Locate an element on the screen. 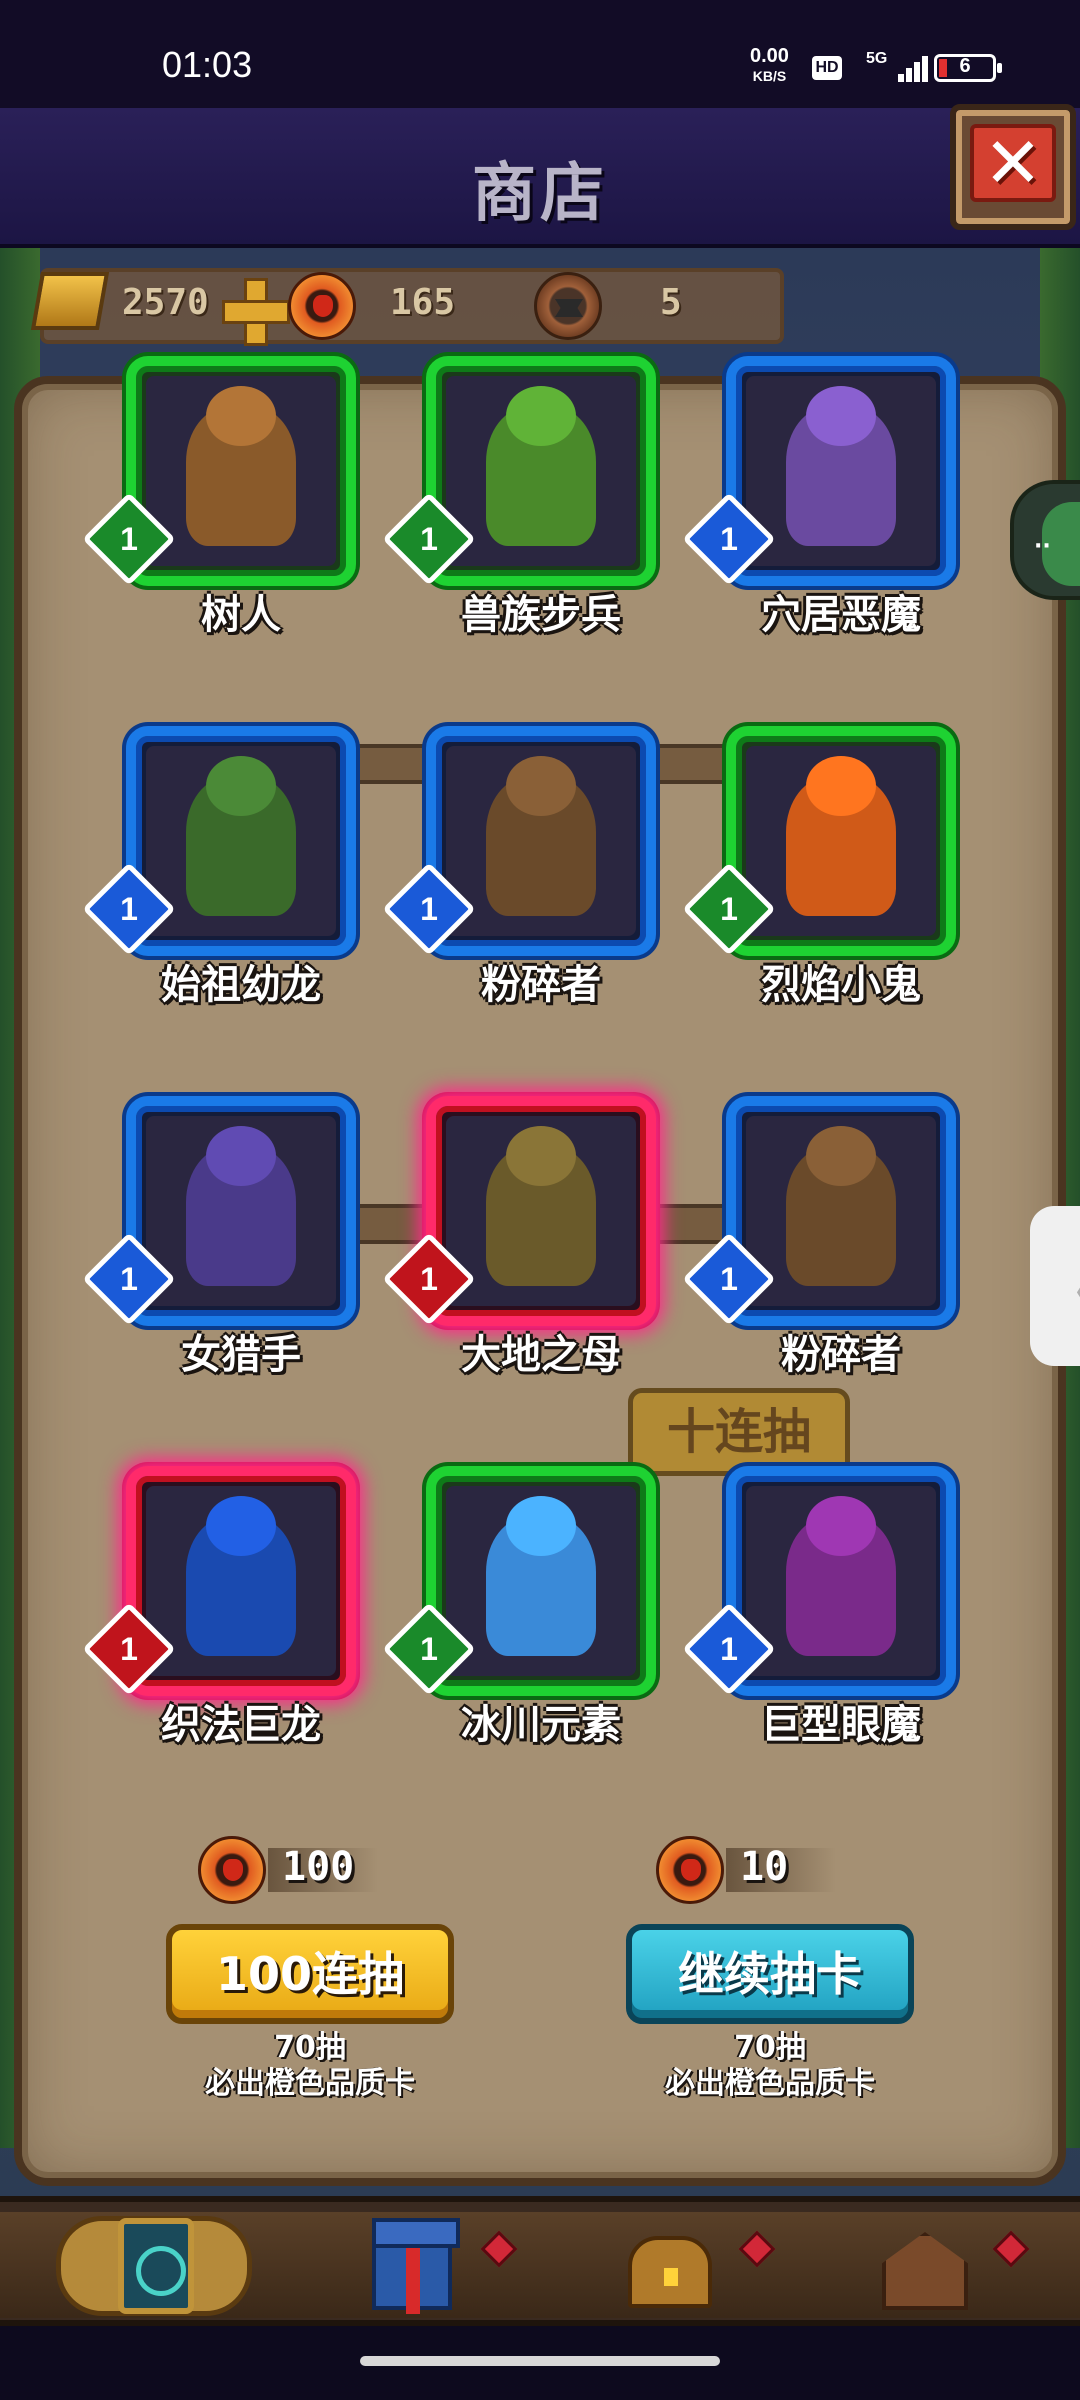 This screenshot has width=1080, height=2400. left-price-value: 100 is located at coordinates (318, 1867).